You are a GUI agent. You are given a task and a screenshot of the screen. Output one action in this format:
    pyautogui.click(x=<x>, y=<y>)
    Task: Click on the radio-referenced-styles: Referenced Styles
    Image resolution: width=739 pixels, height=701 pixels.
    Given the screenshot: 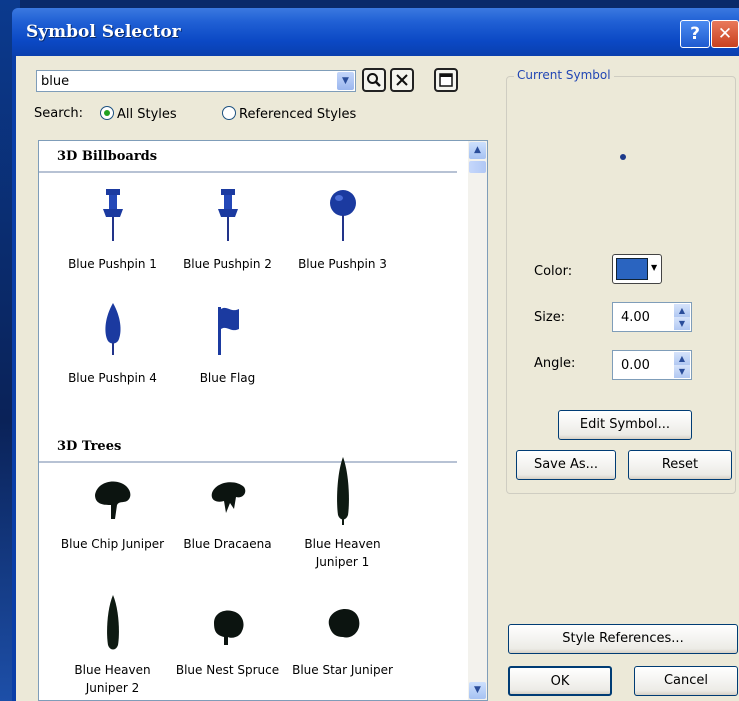 What is the action you would take?
    pyautogui.click(x=289, y=114)
    